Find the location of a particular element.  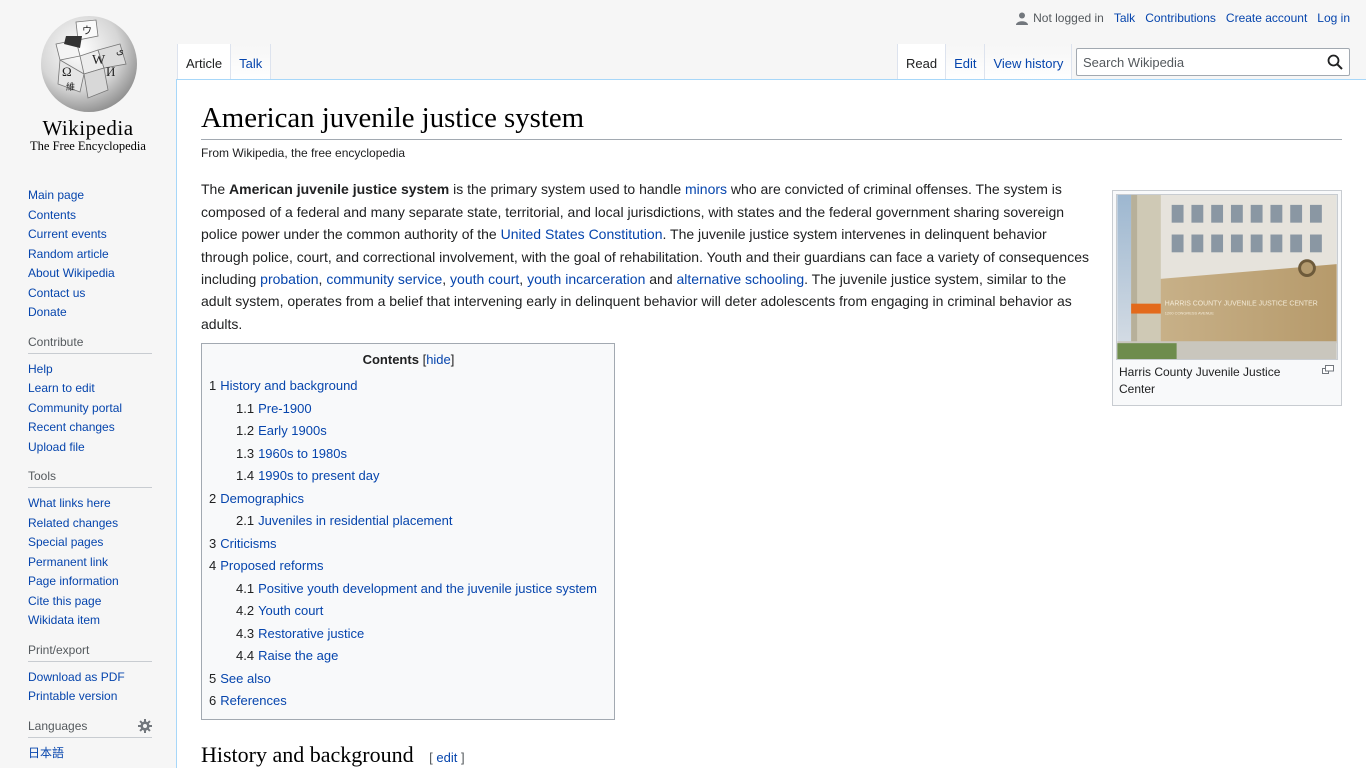

link-youth-incarceration: youth incarceration is located at coordinates (586, 279).